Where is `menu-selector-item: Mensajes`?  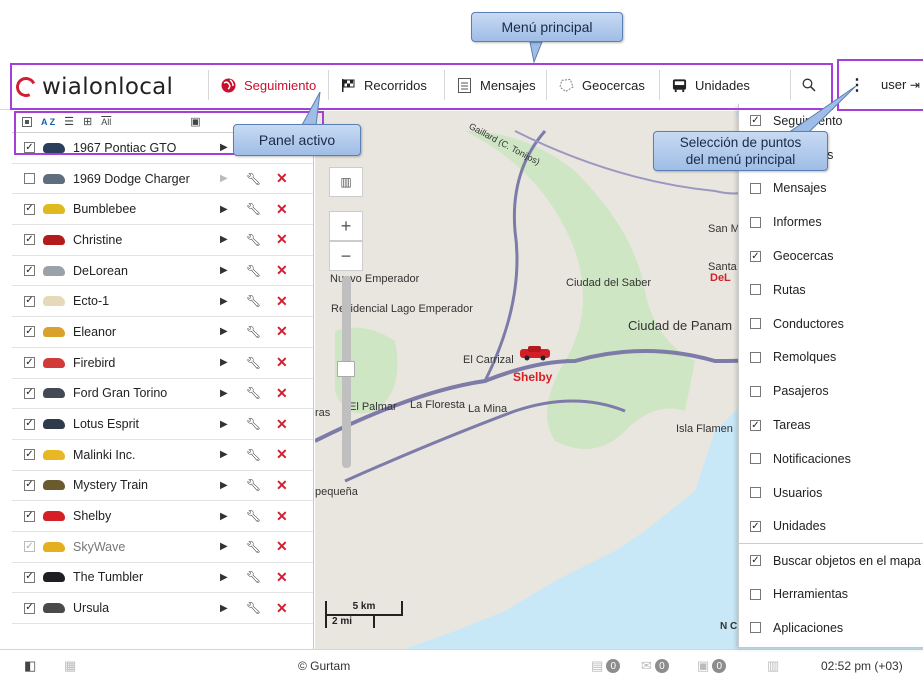 menu-selector-item: Mensajes is located at coordinates (831, 189).